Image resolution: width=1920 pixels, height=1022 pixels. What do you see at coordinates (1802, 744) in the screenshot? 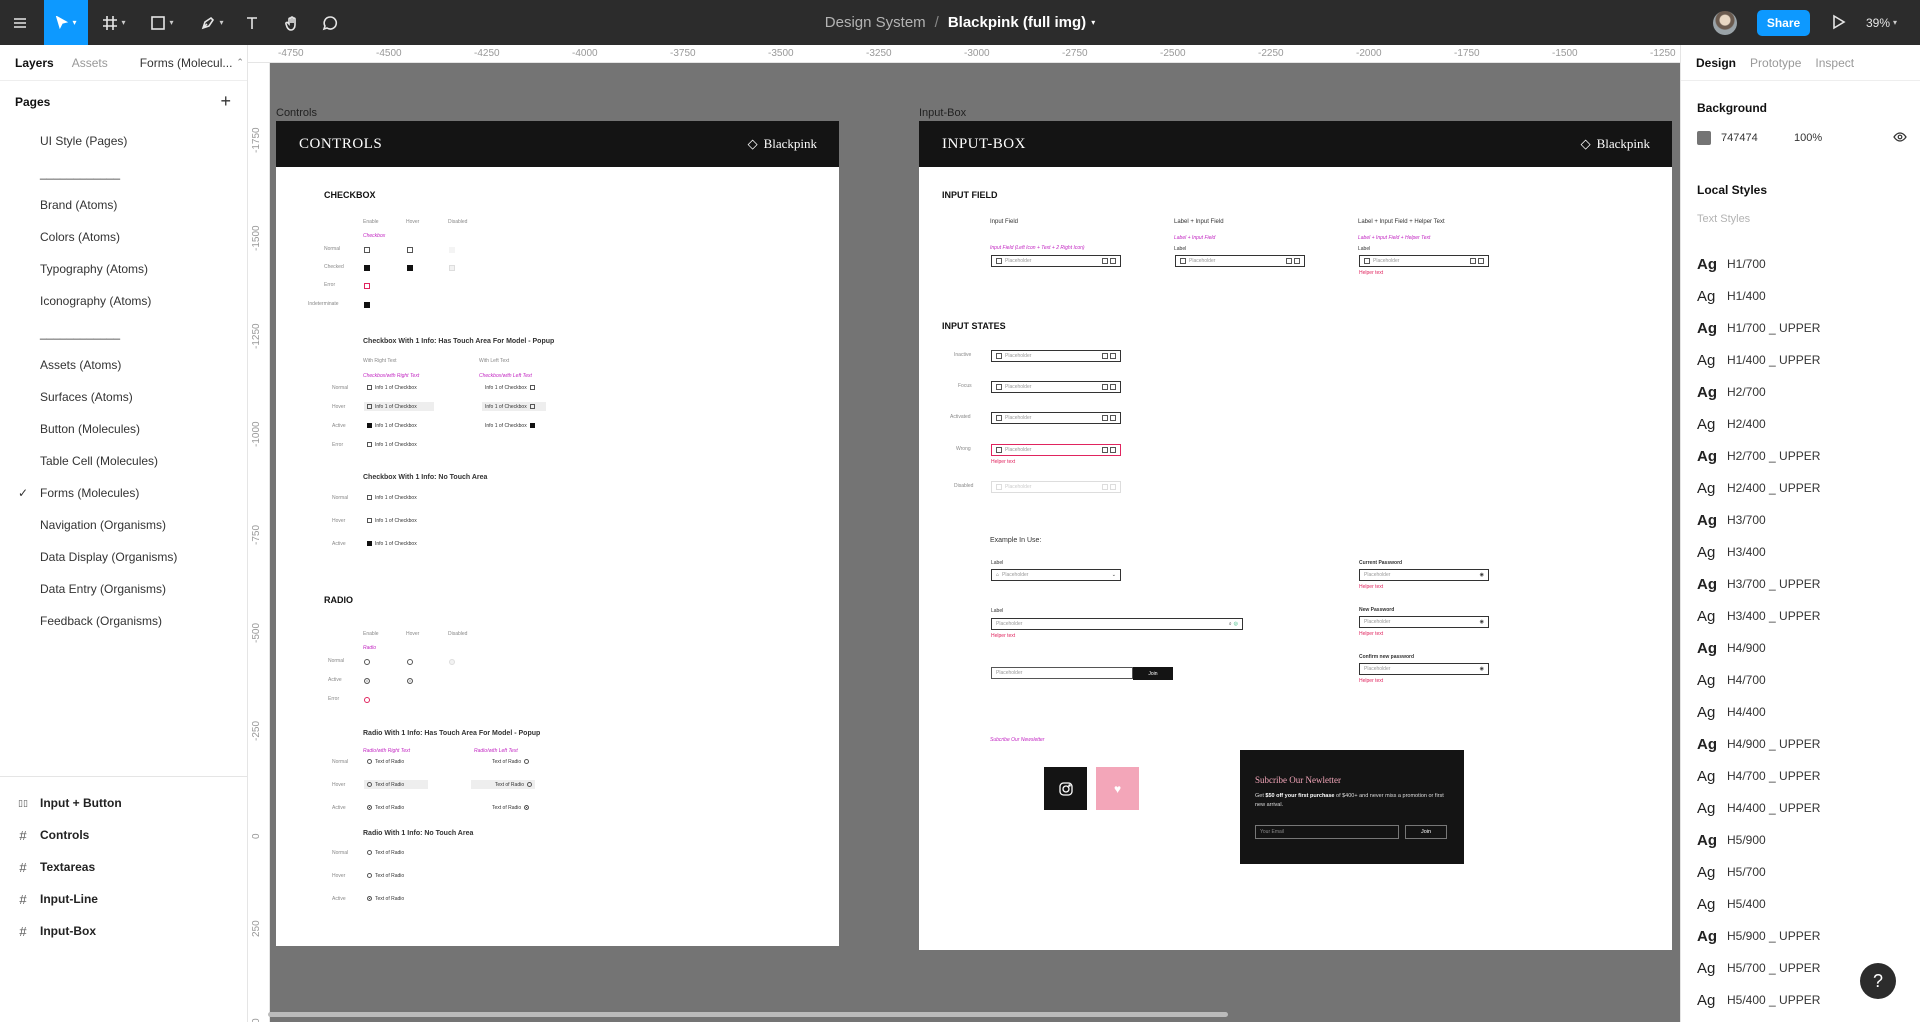
I see `text-style-item: Ag H4/900 _ UPPER` at bounding box center [1802, 744].